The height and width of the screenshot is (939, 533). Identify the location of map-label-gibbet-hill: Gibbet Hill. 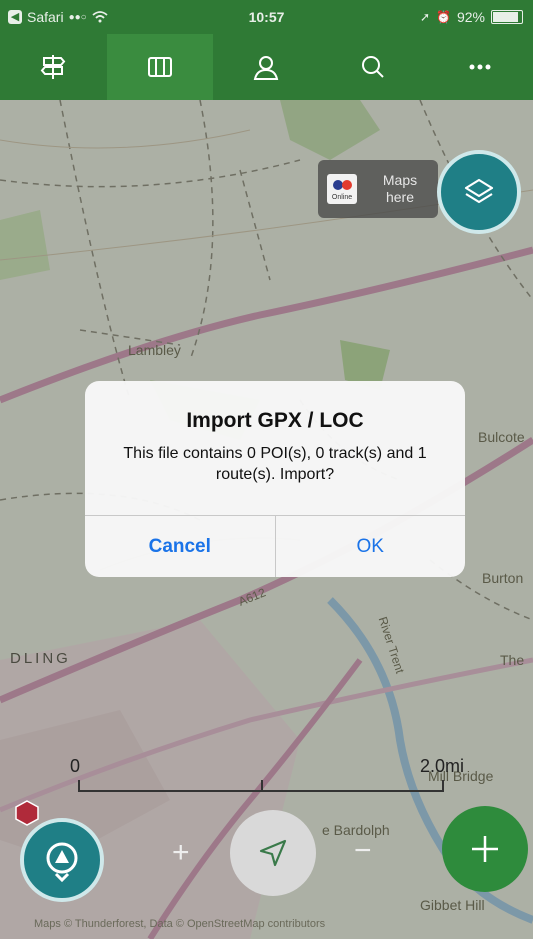
(452, 905).